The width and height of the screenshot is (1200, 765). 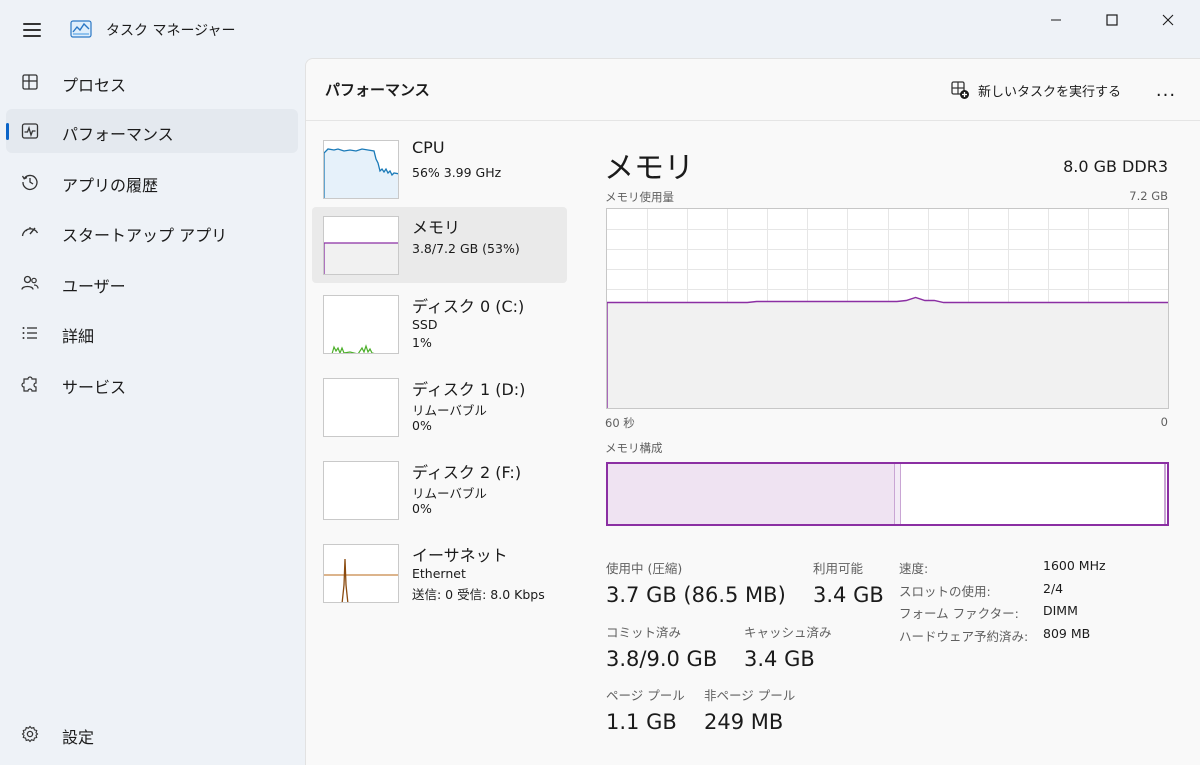 What do you see at coordinates (649, 168) in the screenshot?
I see `detail-title: メモリ` at bounding box center [649, 168].